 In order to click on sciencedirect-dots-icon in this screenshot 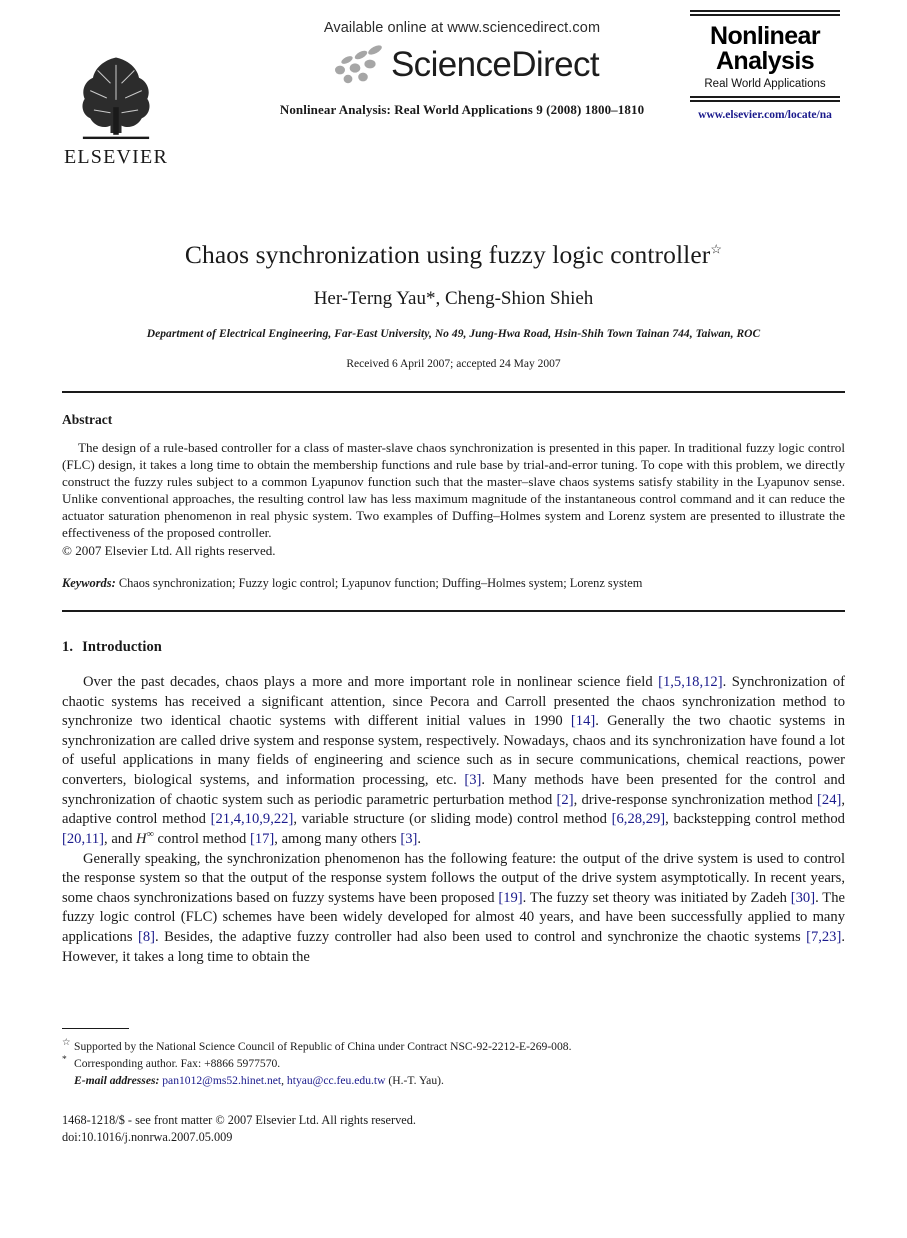, I will do `click(358, 64)`.